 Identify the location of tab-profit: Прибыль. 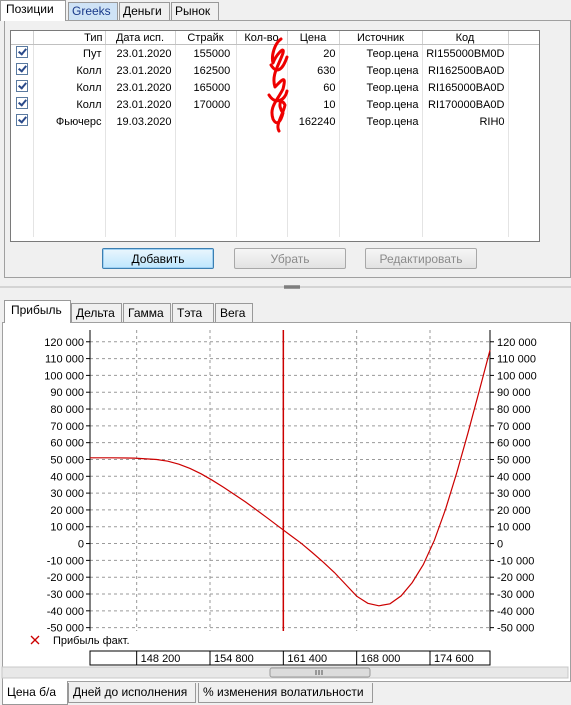
(37, 311).